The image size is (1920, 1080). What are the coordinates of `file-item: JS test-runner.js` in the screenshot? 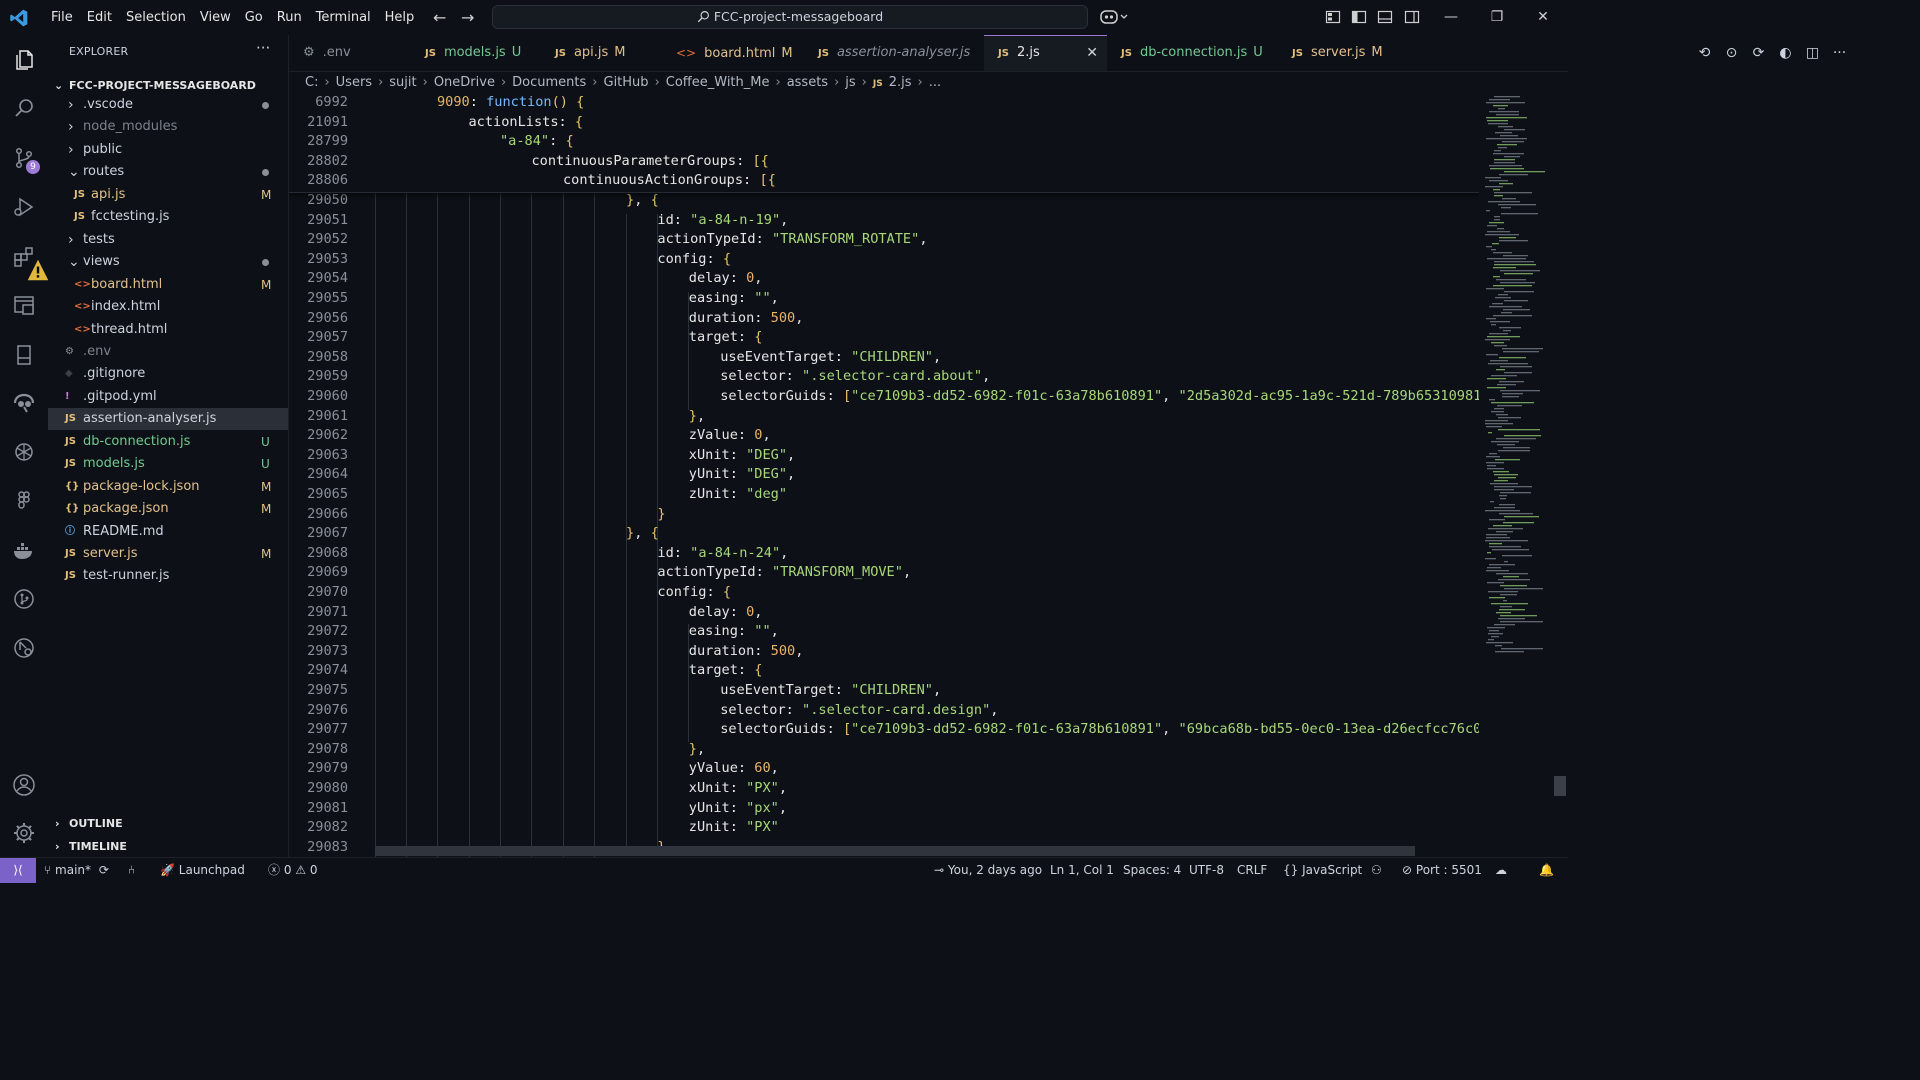 It's located at (168, 576).